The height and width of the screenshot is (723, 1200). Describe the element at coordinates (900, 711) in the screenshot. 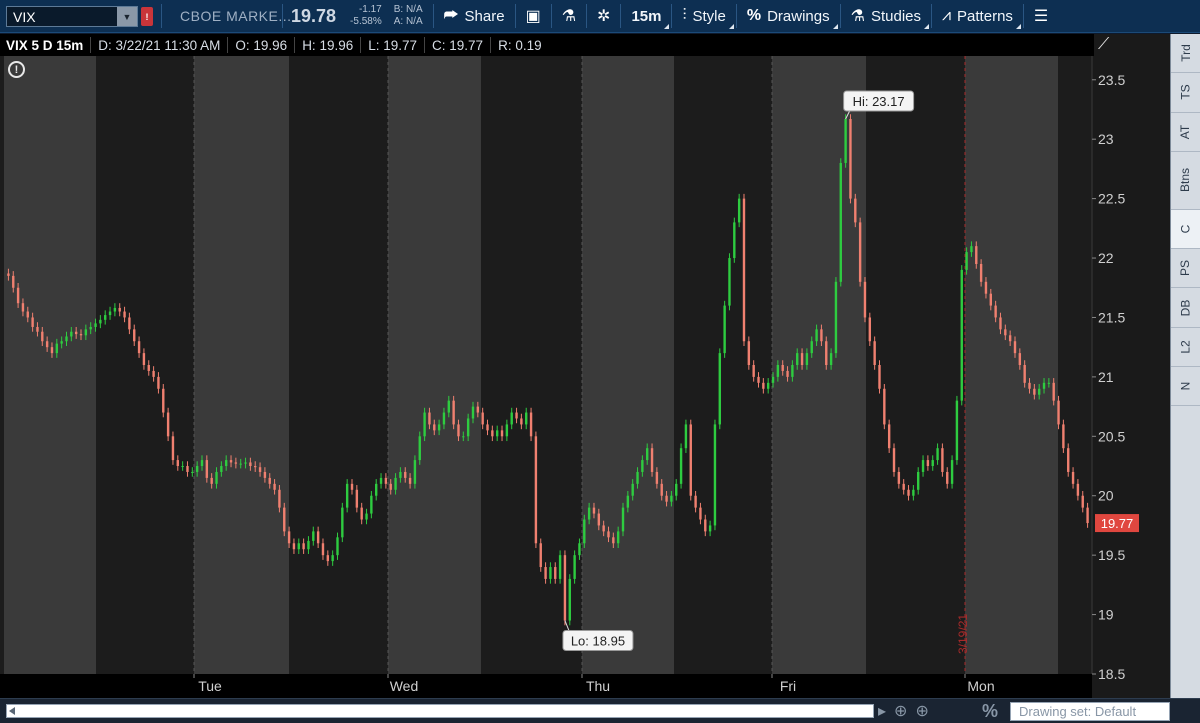

I see `crosshair-icon: ⊕` at that location.